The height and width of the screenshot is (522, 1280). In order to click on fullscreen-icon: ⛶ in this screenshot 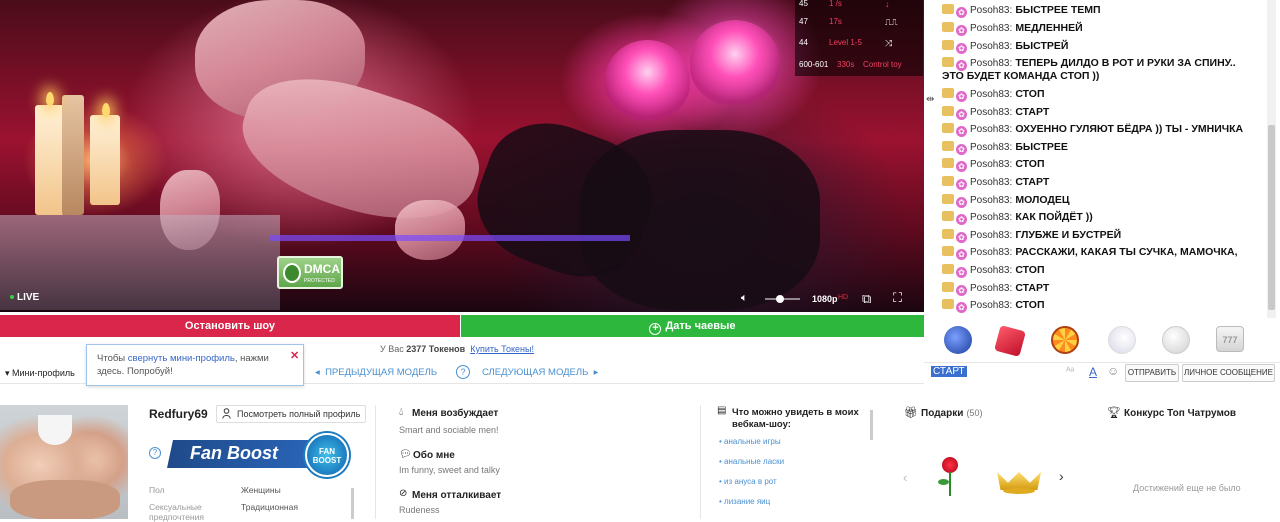, I will do `click(897, 298)`.